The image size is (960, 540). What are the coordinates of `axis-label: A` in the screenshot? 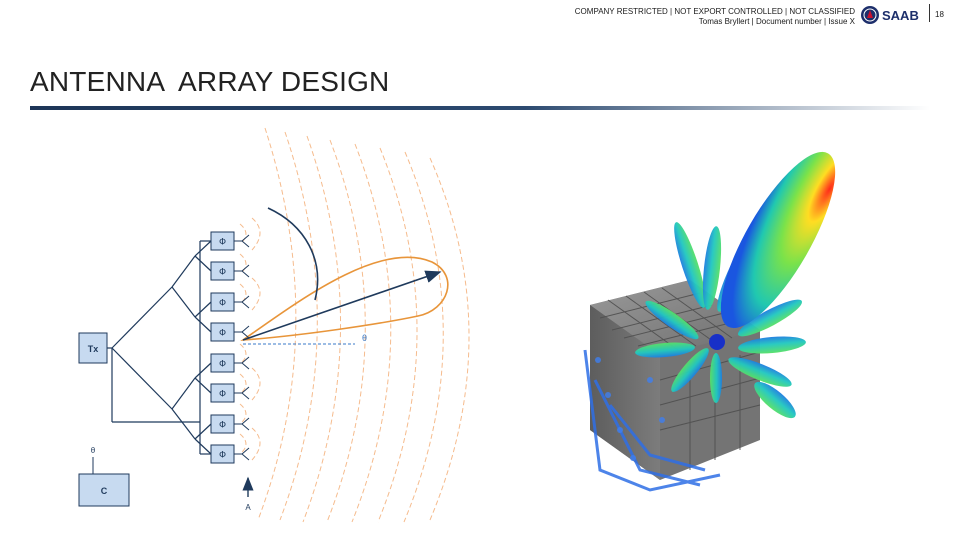 It's located at (248, 507).